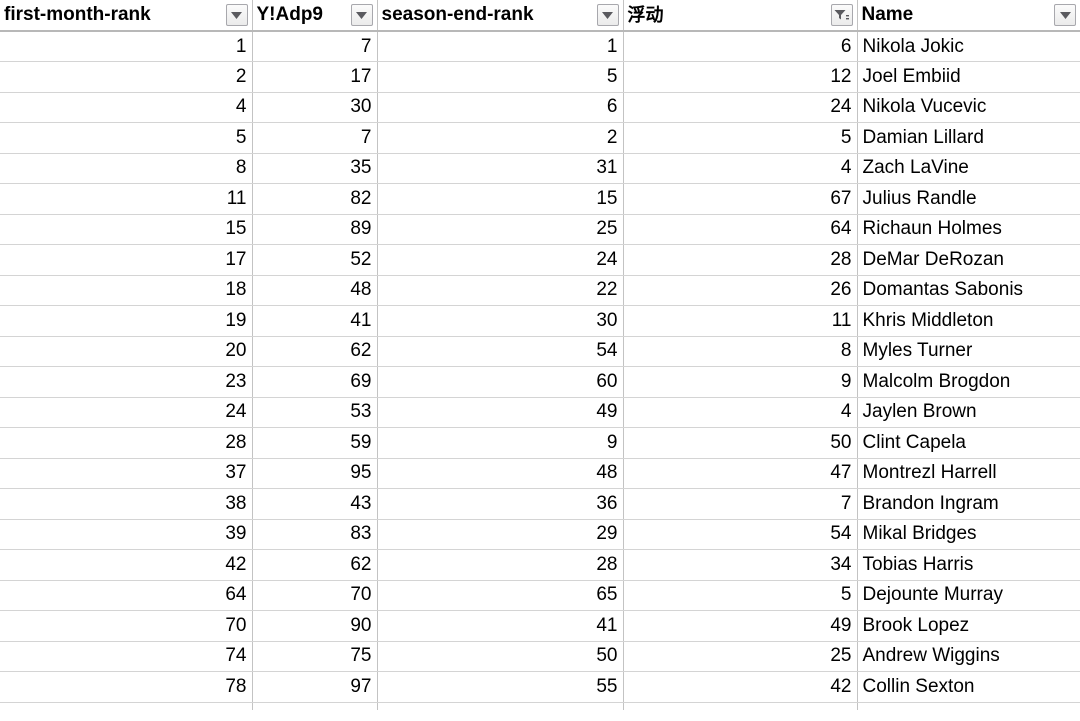 The image size is (1080, 721). Describe the element at coordinates (500, 504) in the screenshot. I see `table-cell: 36` at that location.